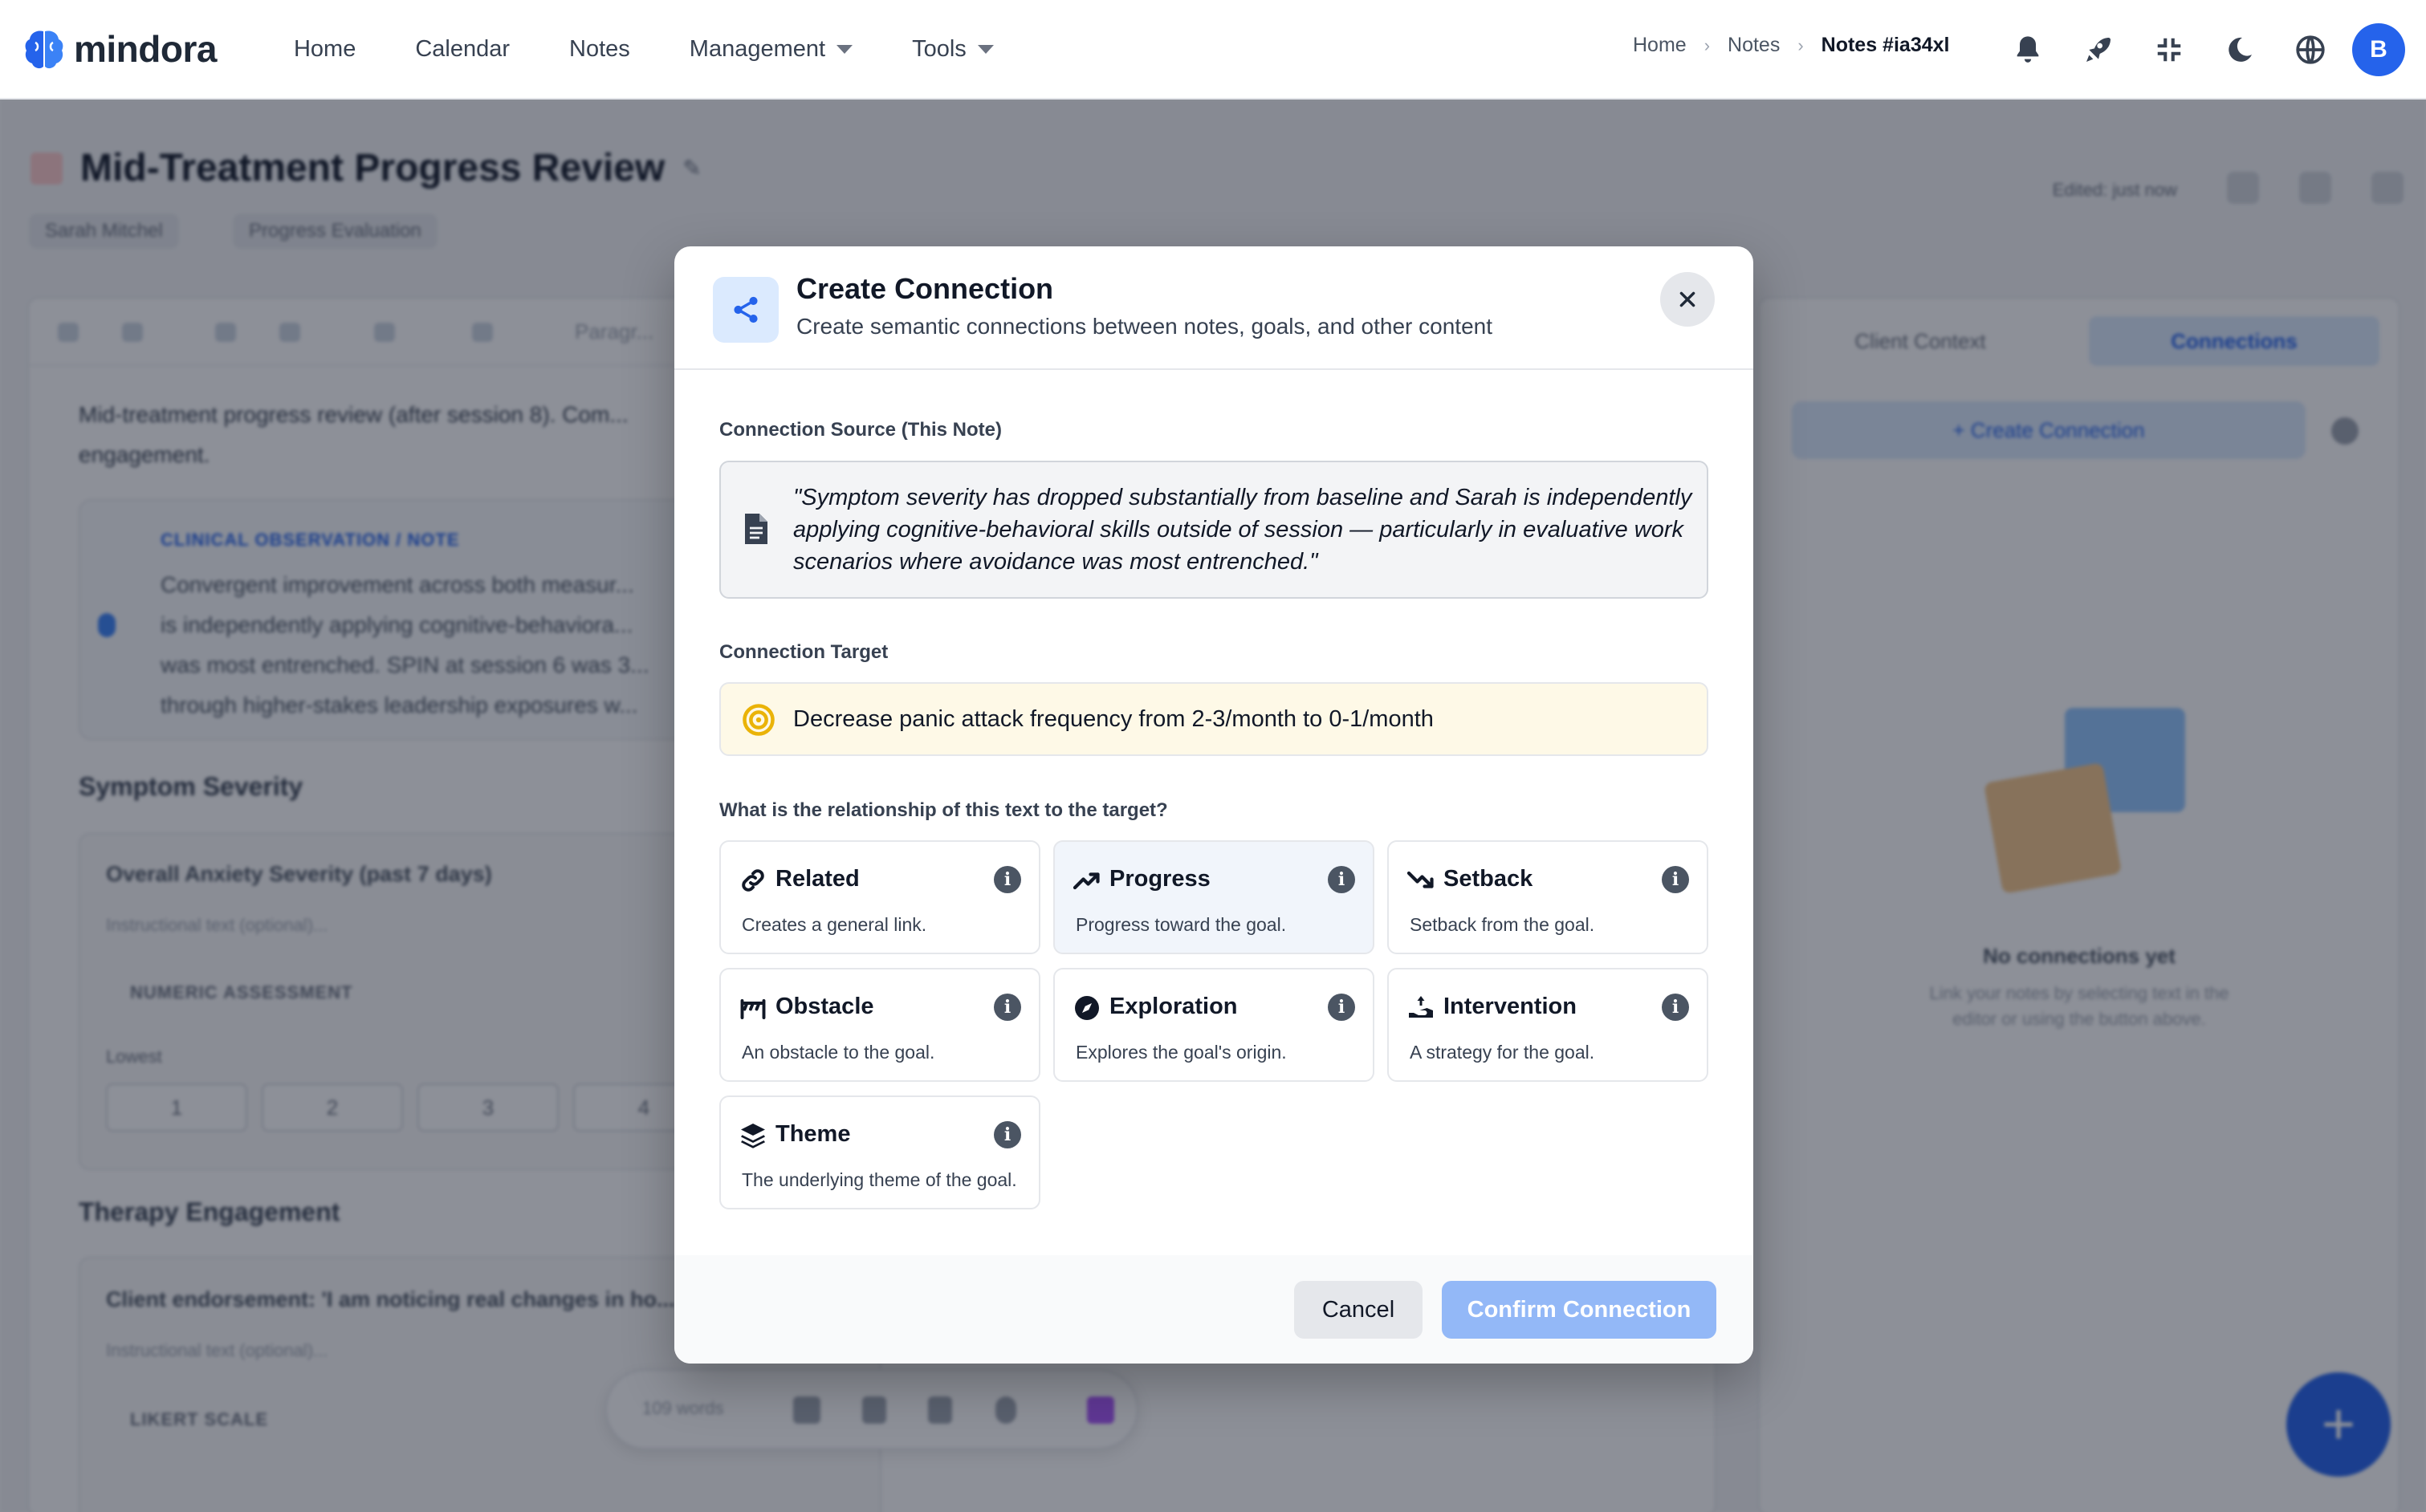 The image size is (2426, 1512). I want to click on link-icon, so click(753, 880).